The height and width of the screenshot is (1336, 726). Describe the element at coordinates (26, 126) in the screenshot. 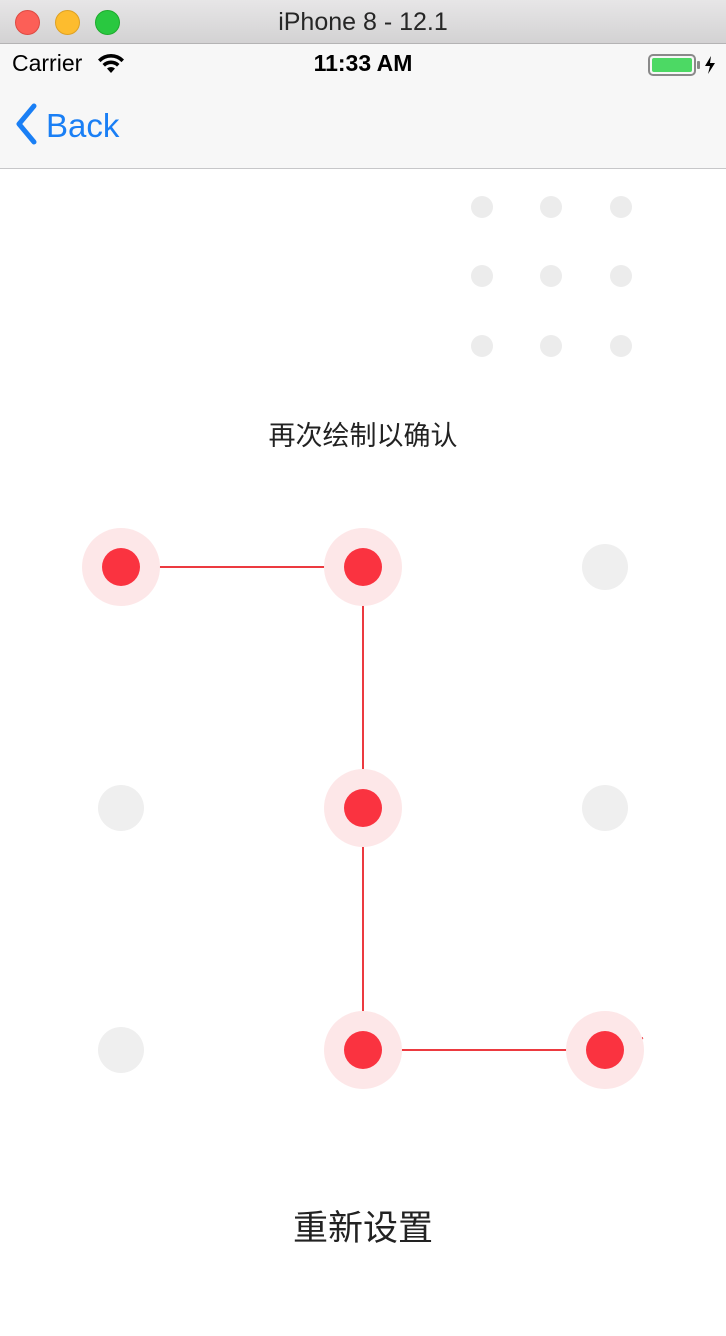

I see `chevron-left-icon` at that location.